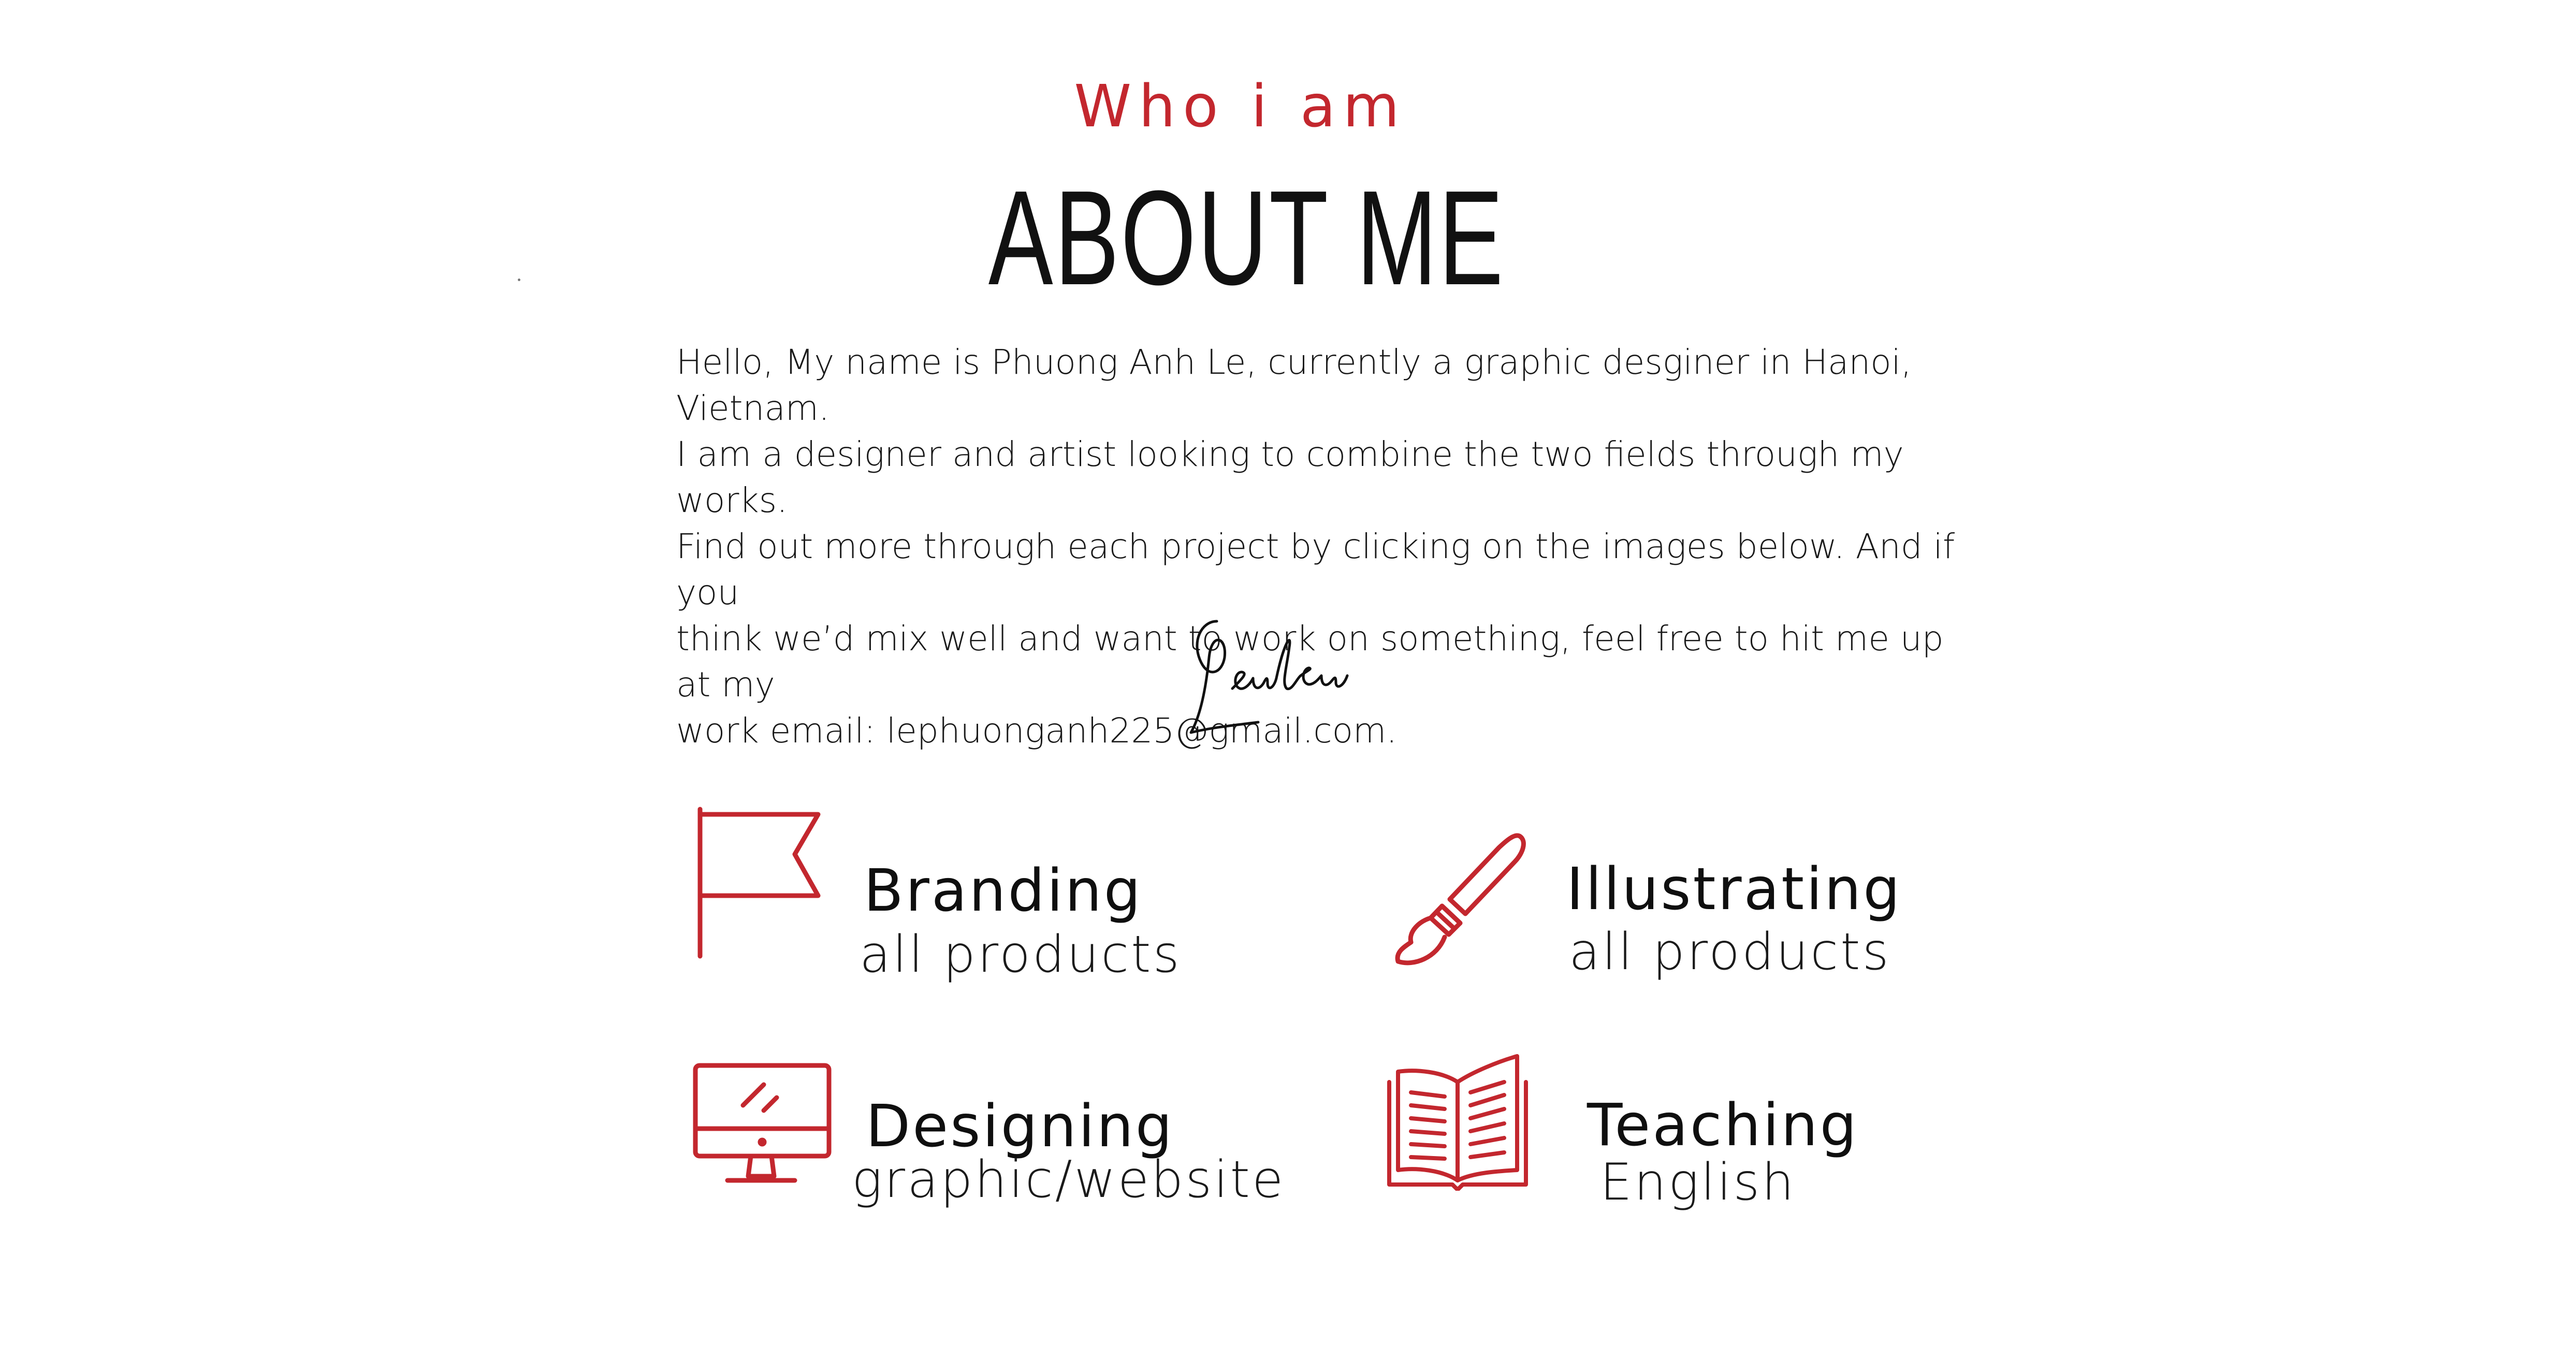  What do you see at coordinates (1730, 952) in the screenshot?
I see `service-subtitle-illustrating: all products` at bounding box center [1730, 952].